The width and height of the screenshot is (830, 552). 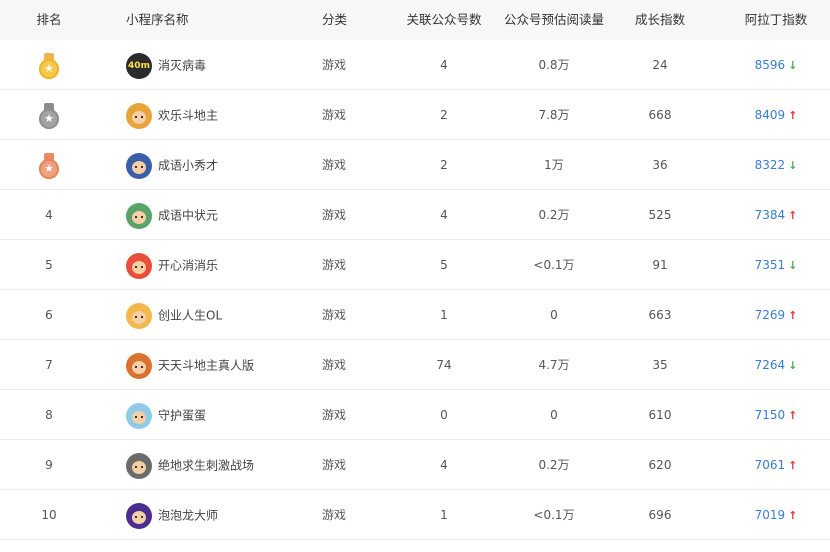 What do you see at coordinates (182, 66) in the screenshot?
I see `miniprogram-name: 消灭病毒` at bounding box center [182, 66].